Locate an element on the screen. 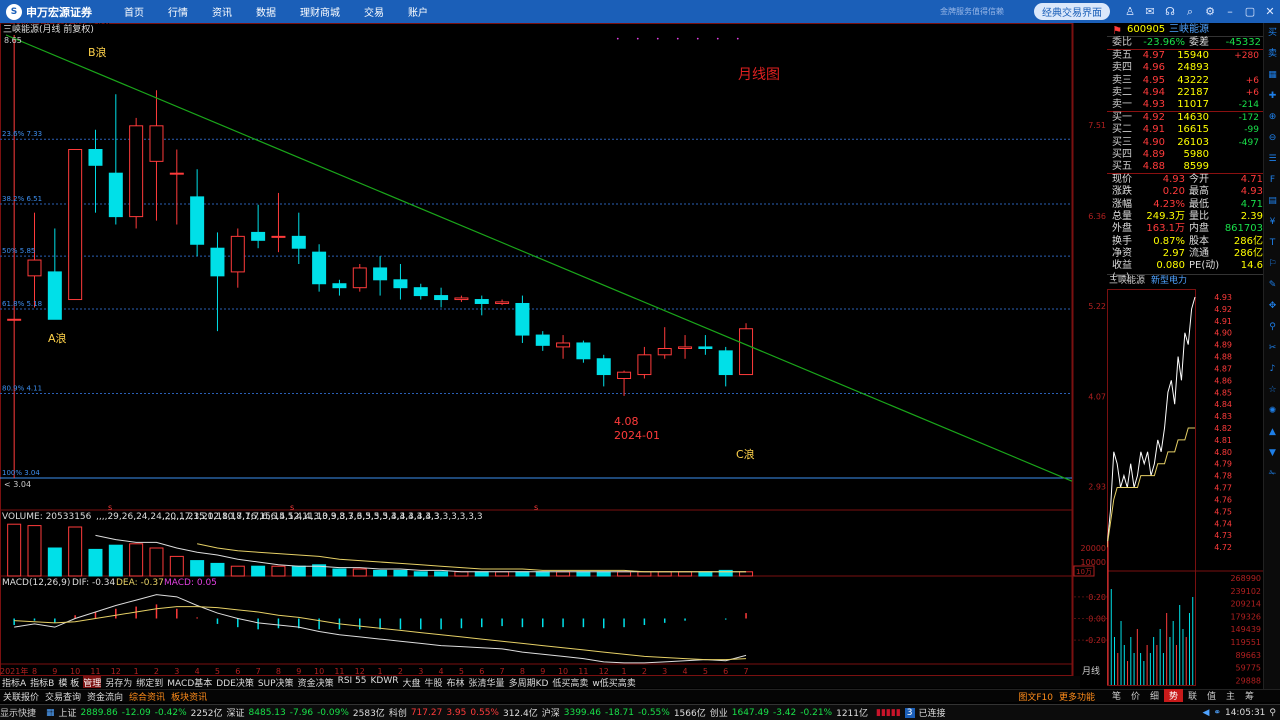 This screenshot has width=1280, height=720. indicator-tab: 布林 is located at coordinates (456, 682).